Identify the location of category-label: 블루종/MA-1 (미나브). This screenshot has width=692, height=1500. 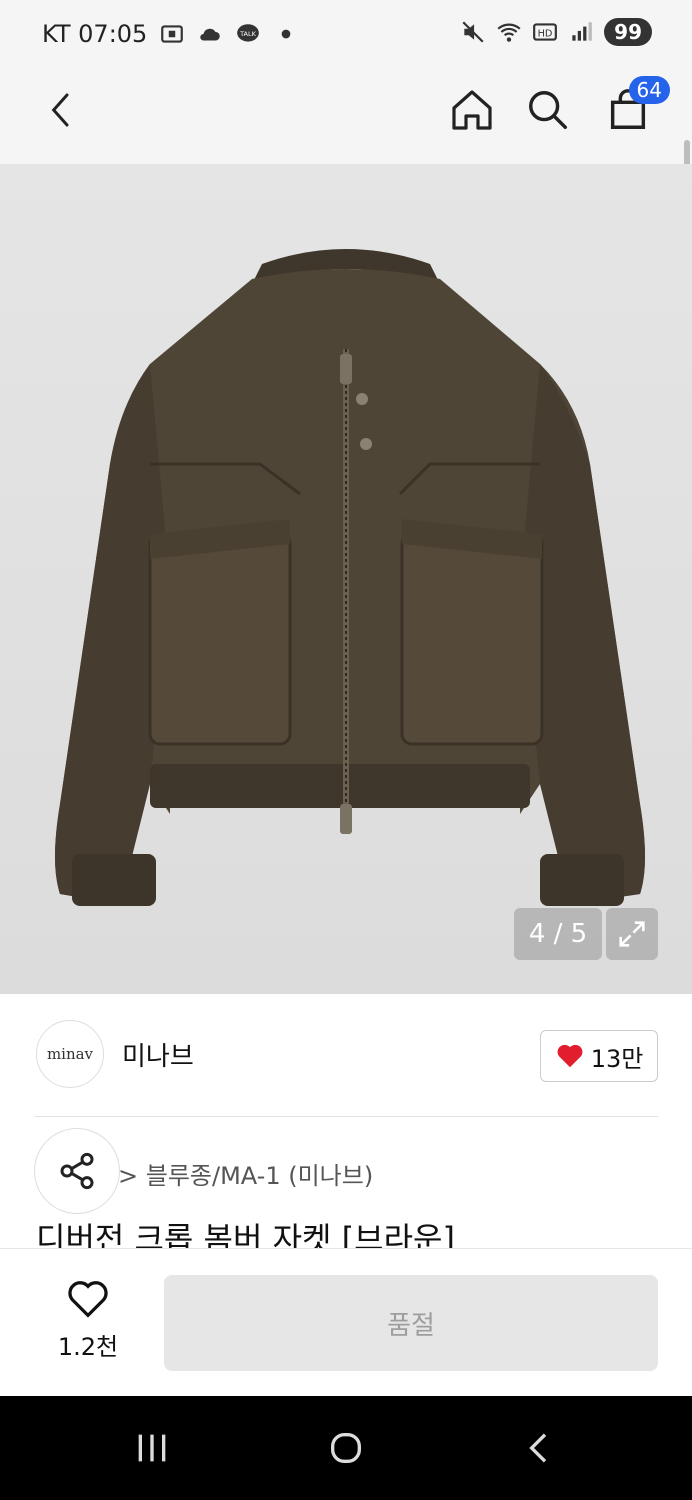
(259, 1176).